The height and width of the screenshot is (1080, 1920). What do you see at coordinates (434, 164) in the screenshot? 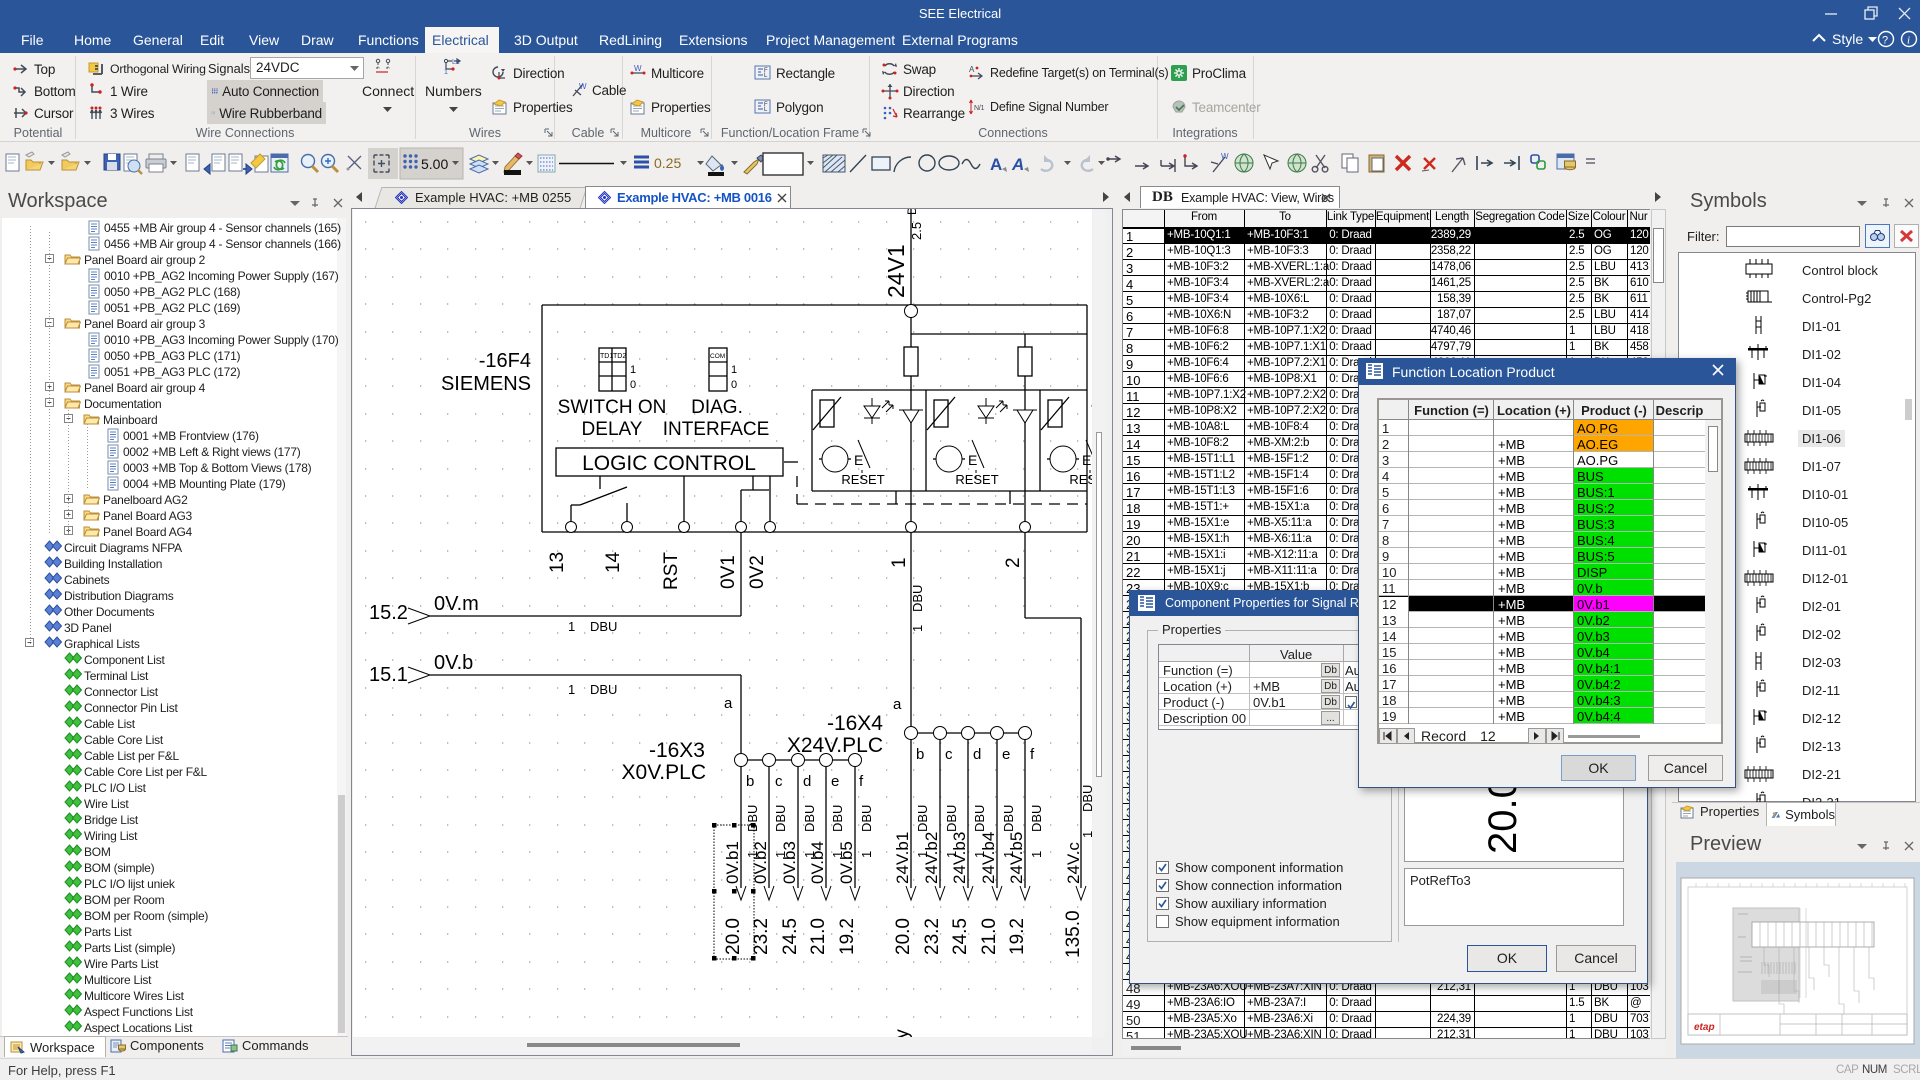
I see `svg-text: 5.00` at bounding box center [434, 164].